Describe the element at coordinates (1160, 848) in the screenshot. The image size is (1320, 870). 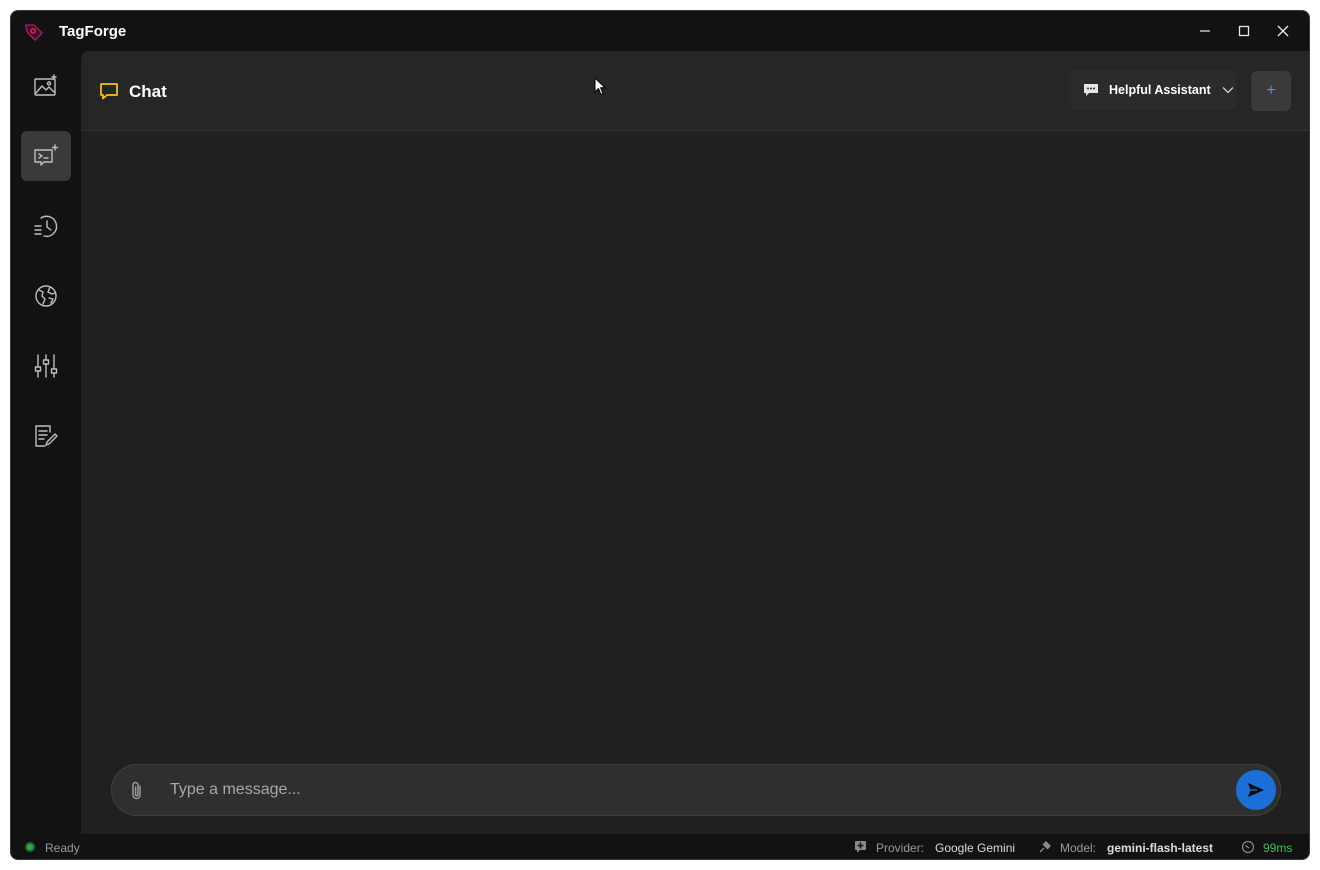
I see `model-value: gemini-flash-latest` at that location.